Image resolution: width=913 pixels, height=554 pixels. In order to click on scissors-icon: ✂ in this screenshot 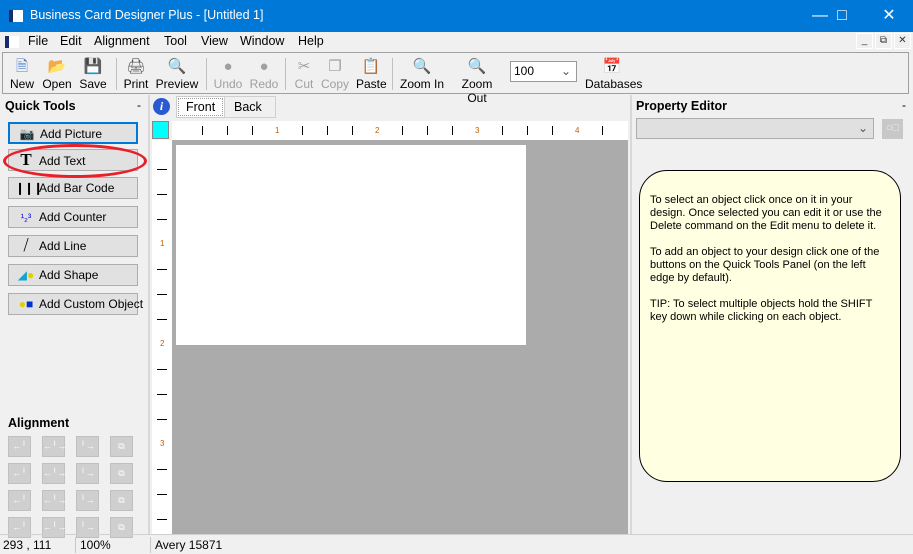, I will do `click(304, 66)`.